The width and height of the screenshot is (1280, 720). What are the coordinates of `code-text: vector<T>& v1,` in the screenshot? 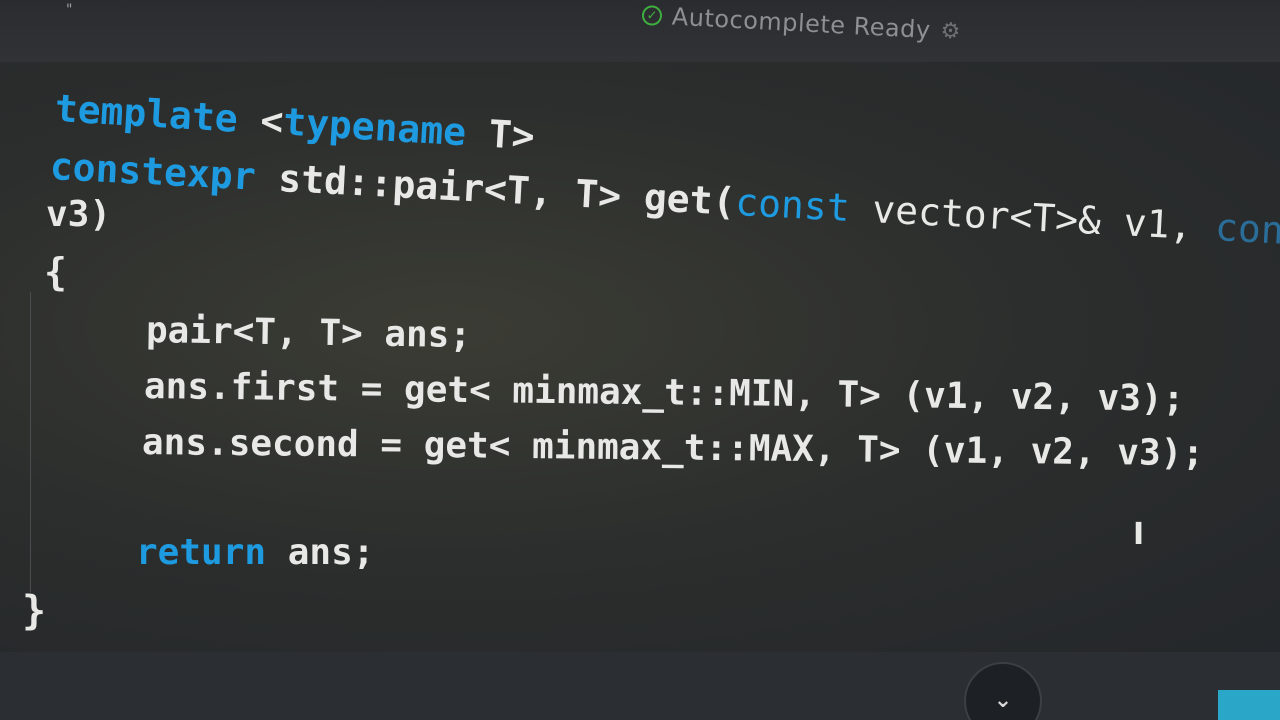 It's located at (1032, 217).